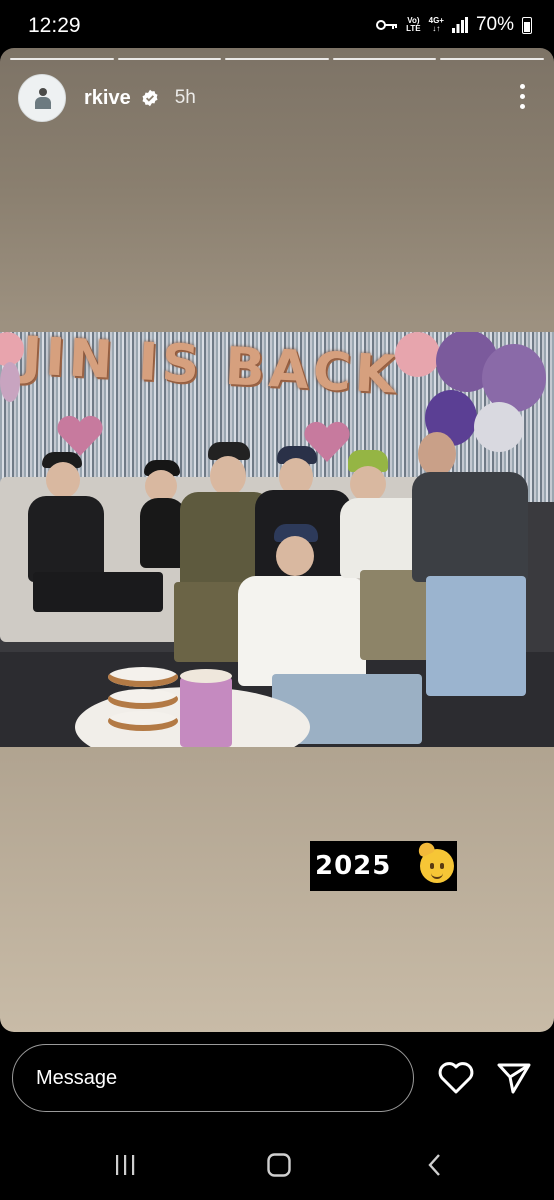 This screenshot has height=1200, width=554. I want to click on message-placeholder: Message, so click(77, 1077).